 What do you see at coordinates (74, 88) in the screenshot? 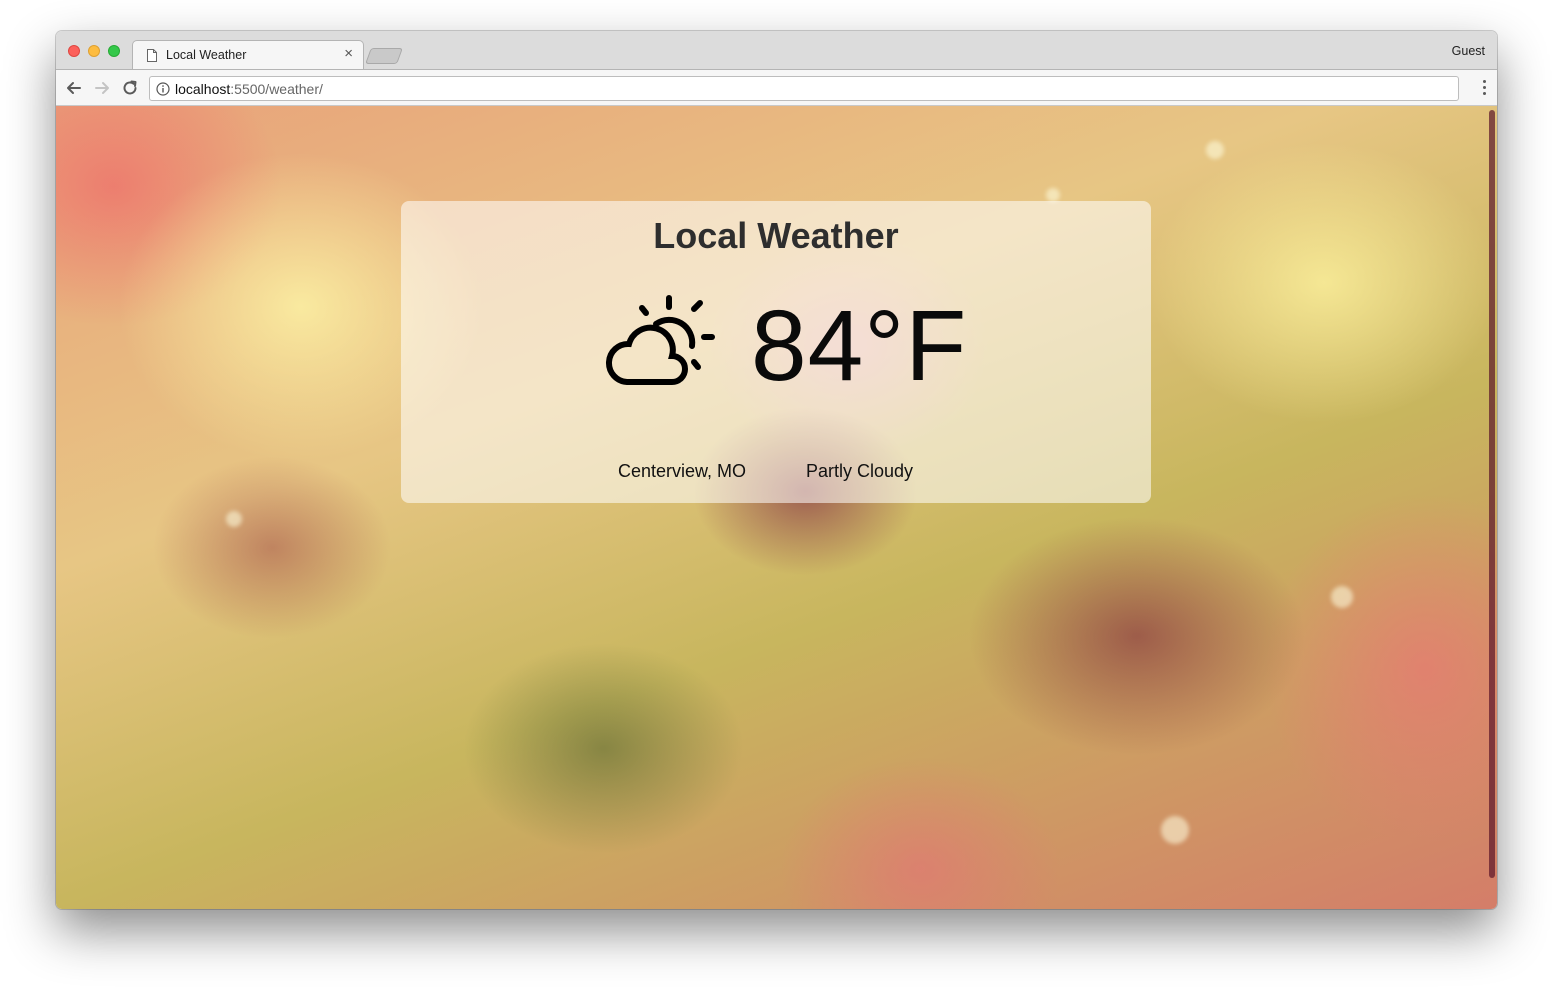
I see `back-arrow-icon` at bounding box center [74, 88].